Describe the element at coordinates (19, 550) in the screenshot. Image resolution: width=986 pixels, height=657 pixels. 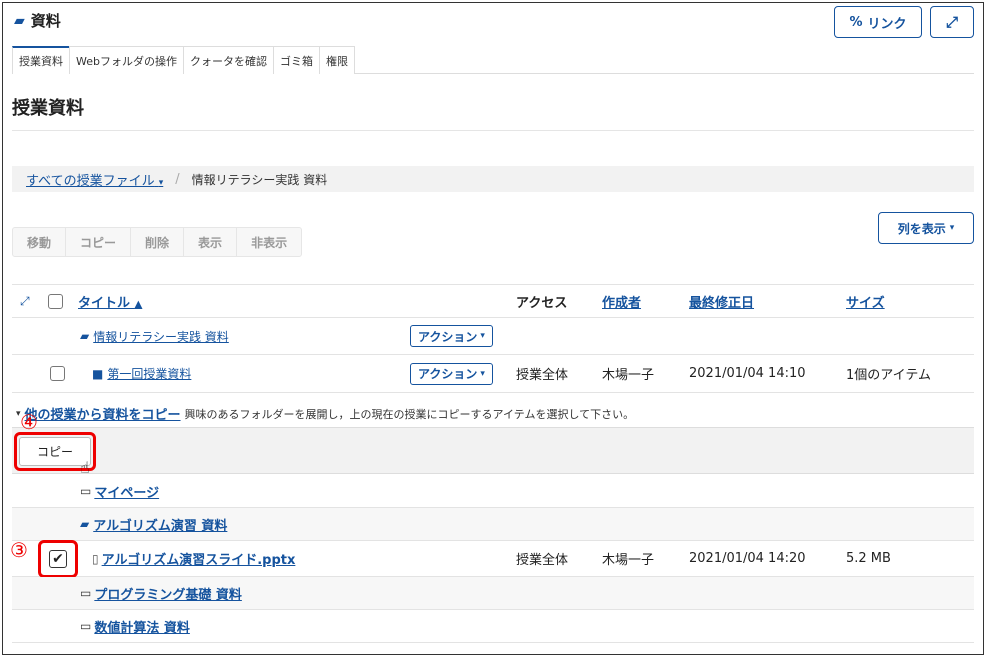
I see `step-number: ③` at that location.